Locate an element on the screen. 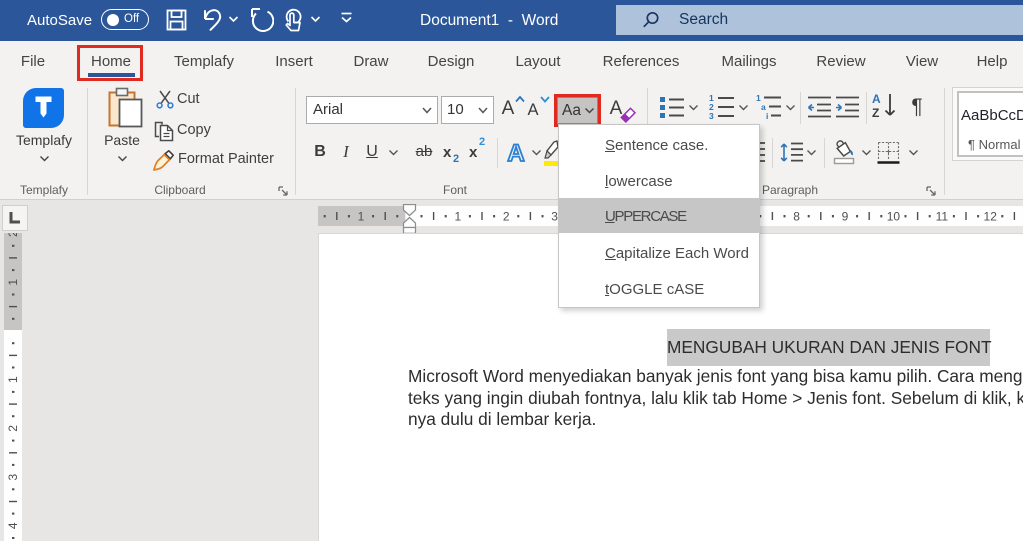 Image resolution: width=1023 pixels, height=541 pixels. svg-text: 12 is located at coordinates (991, 217).